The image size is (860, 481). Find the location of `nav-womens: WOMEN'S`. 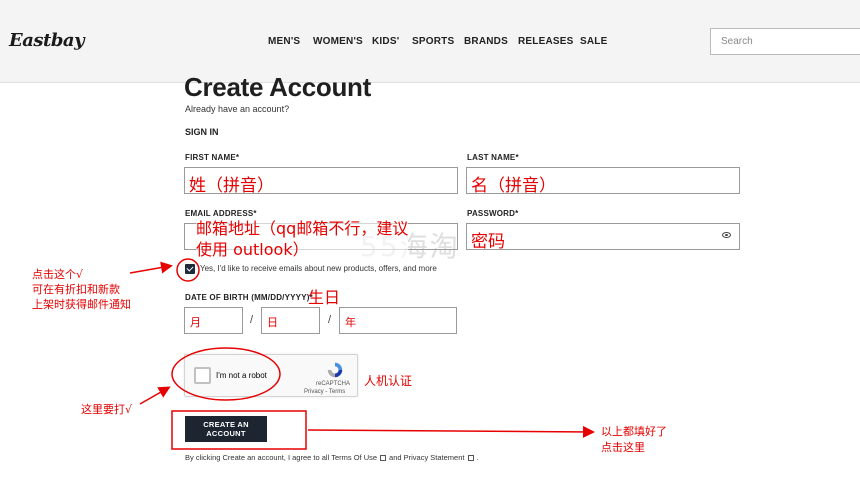

nav-womens: WOMEN'S is located at coordinates (338, 41).